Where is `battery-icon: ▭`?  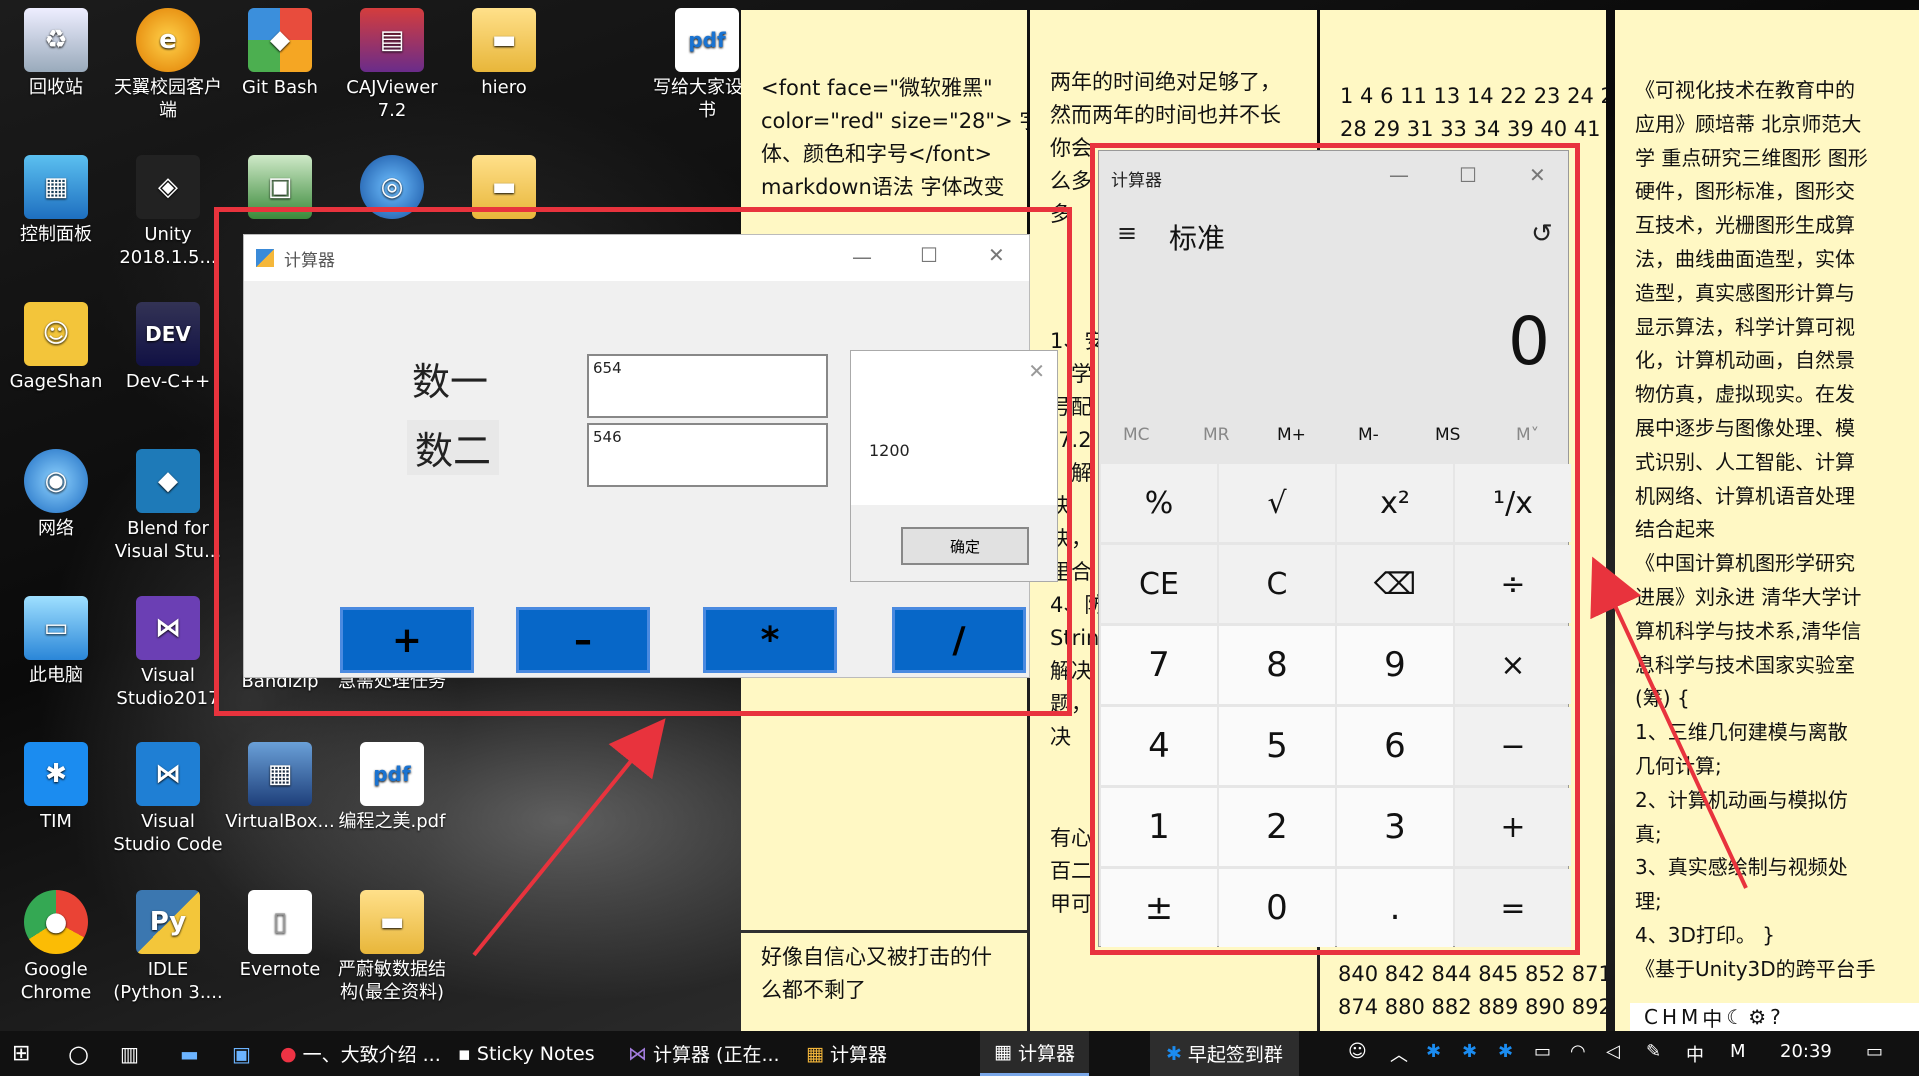
battery-icon: ▭ is located at coordinates (1542, 1051).